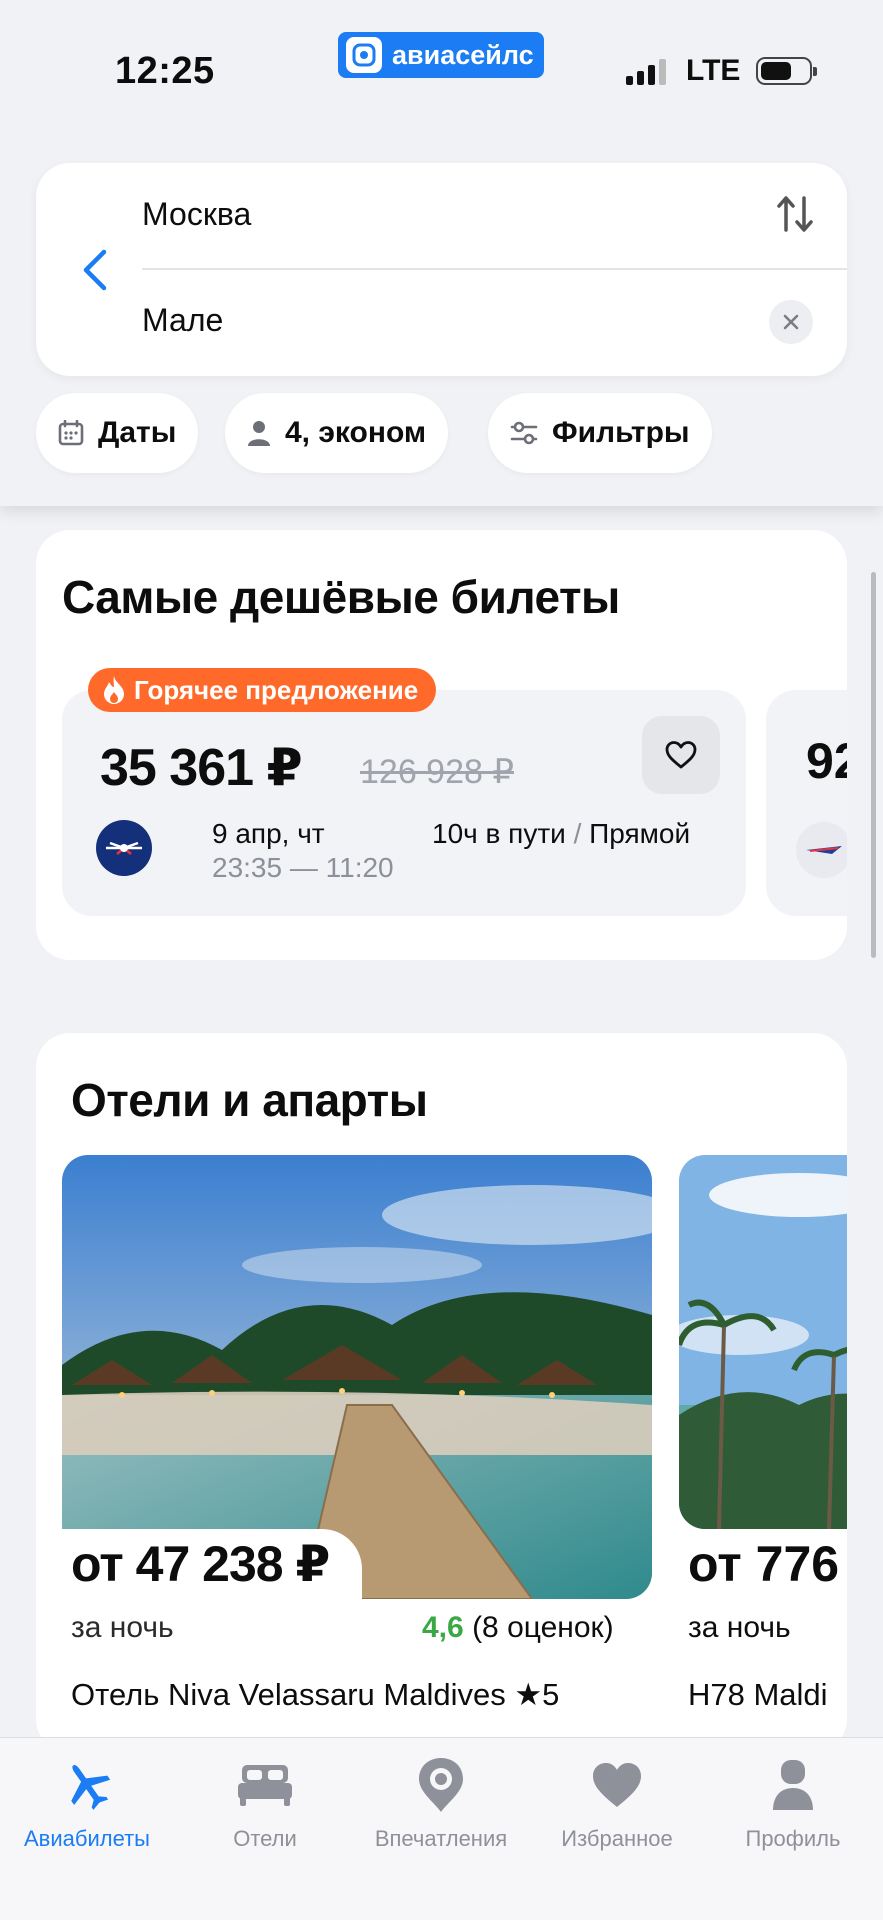 The image size is (883, 1920). I want to click on hotel-rating-score: 4,6, so click(443, 1627).